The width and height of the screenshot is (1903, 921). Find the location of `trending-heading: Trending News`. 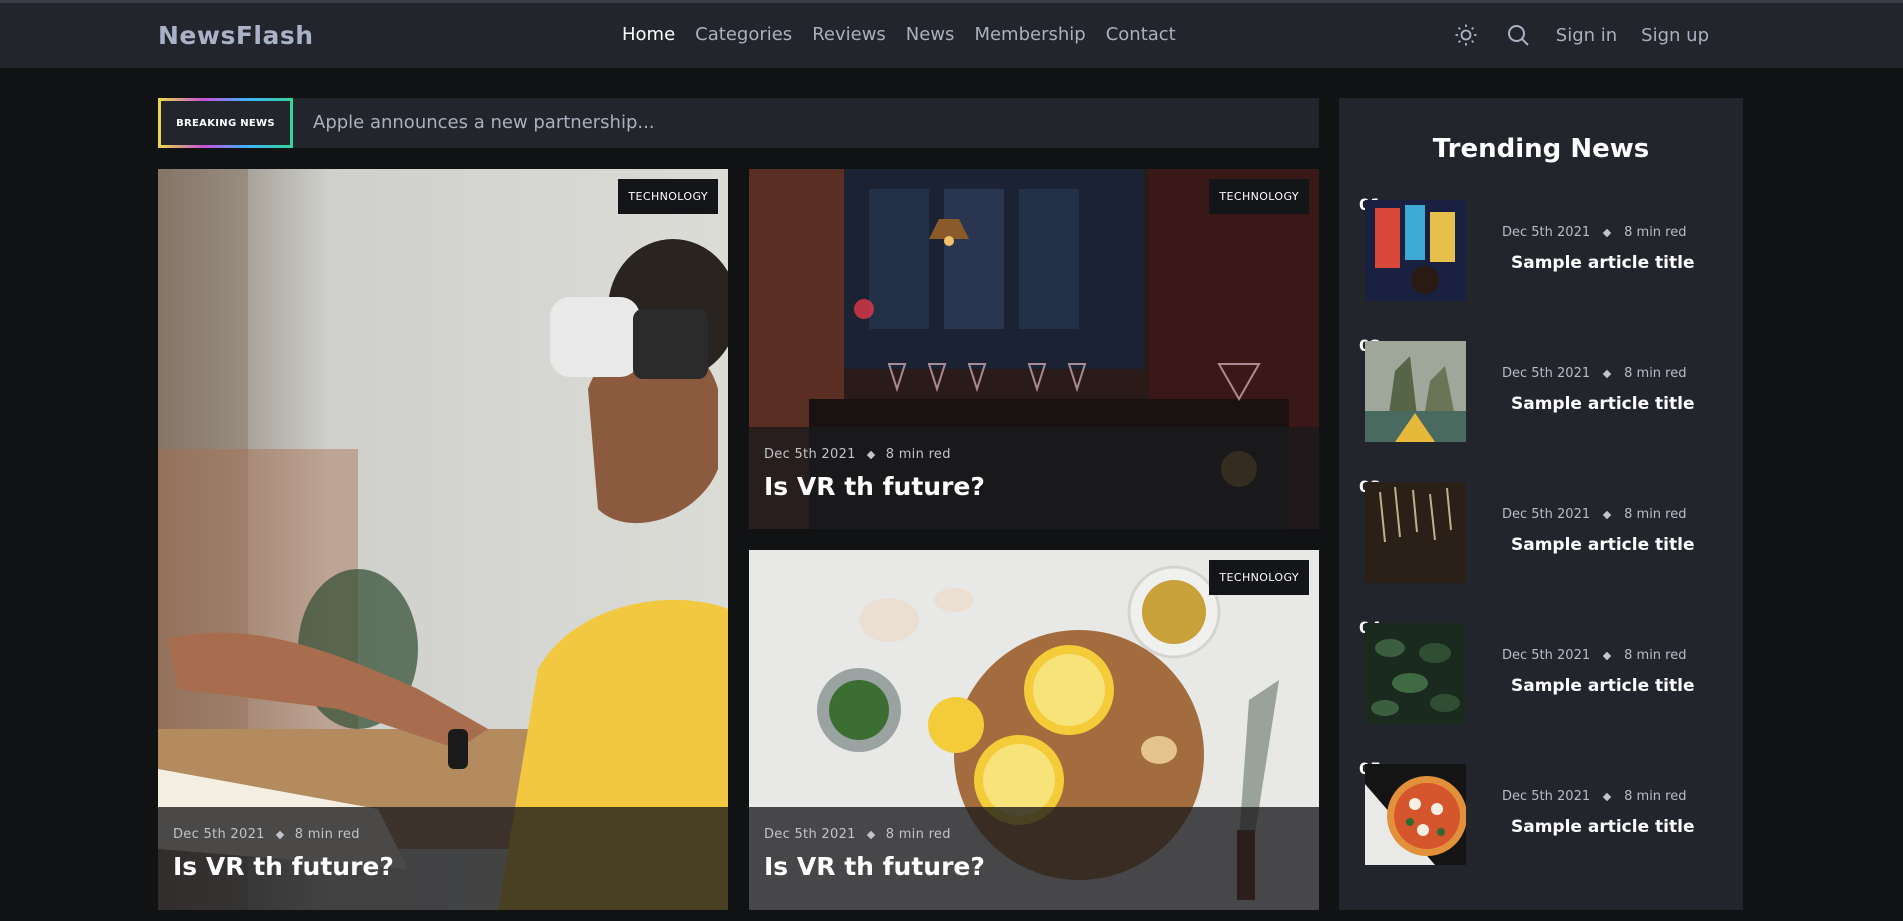

trending-heading: Trending News is located at coordinates (1541, 149).